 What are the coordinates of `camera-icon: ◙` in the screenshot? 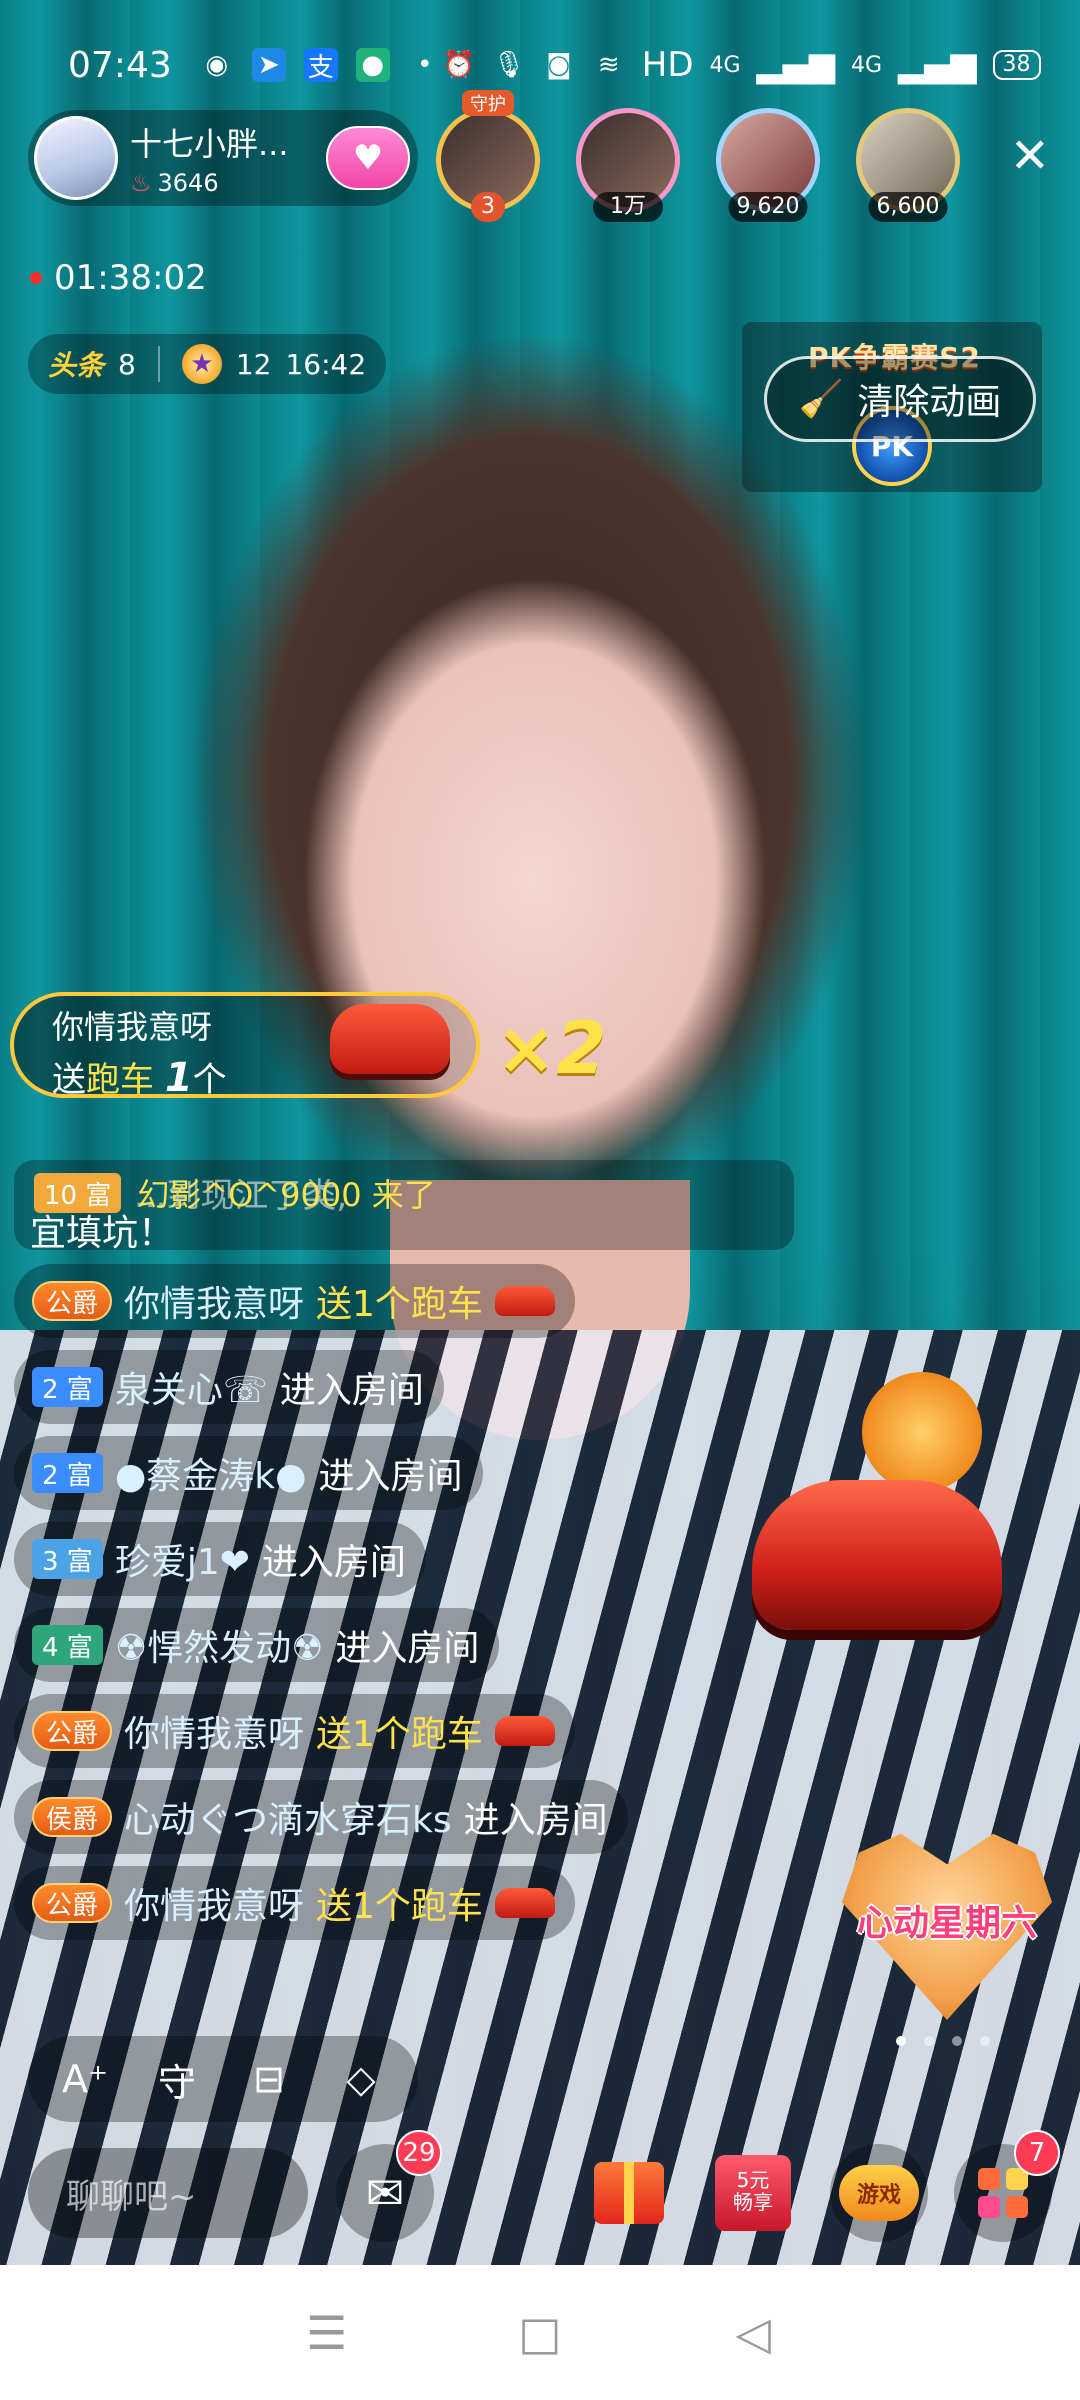 It's located at (559, 65).